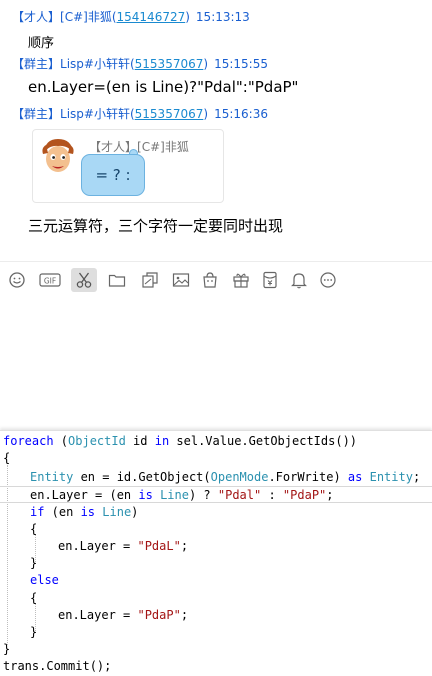  What do you see at coordinates (84, 280) in the screenshot?
I see `scissors-icon` at bounding box center [84, 280].